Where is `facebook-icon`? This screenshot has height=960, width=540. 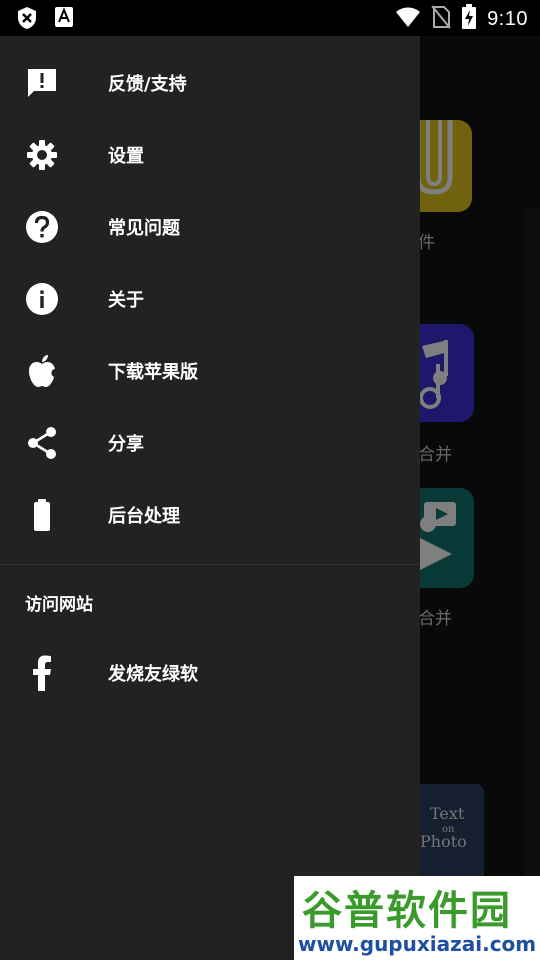 facebook-icon is located at coordinates (42, 673).